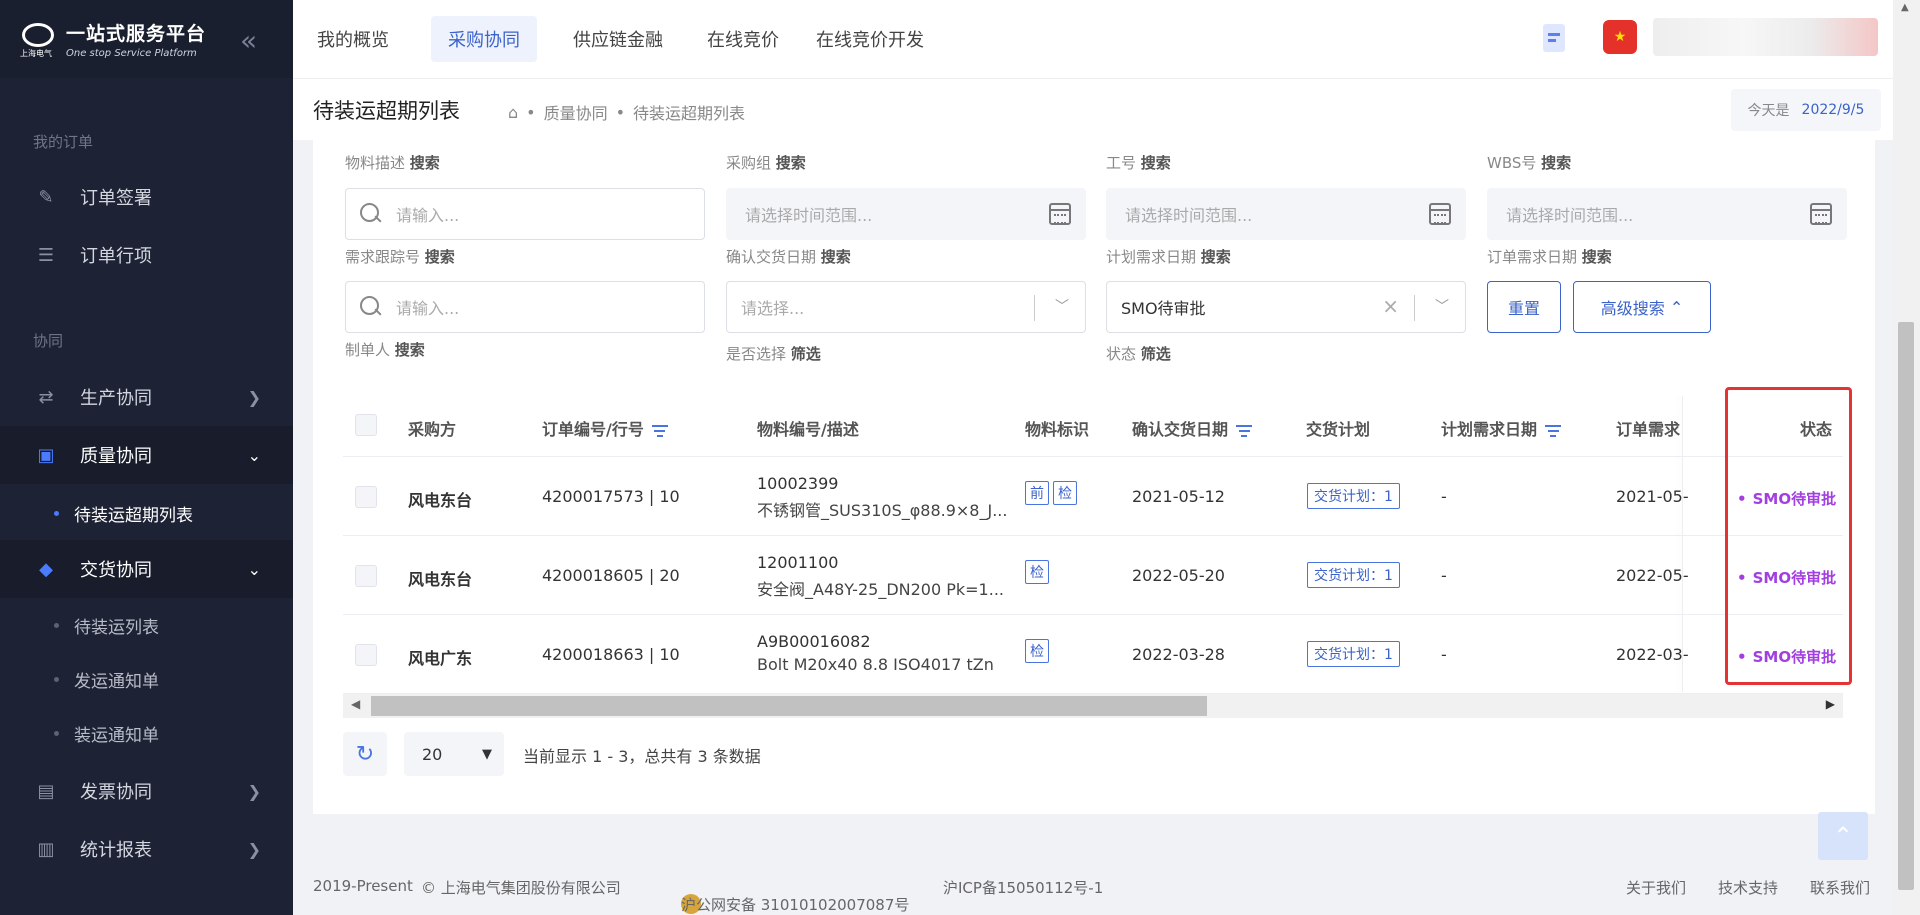 This screenshot has height=915, width=1920. Describe the element at coordinates (146, 397) in the screenshot. I see `sidebar-item-production: ⇄ 生产协同 ❯` at that location.